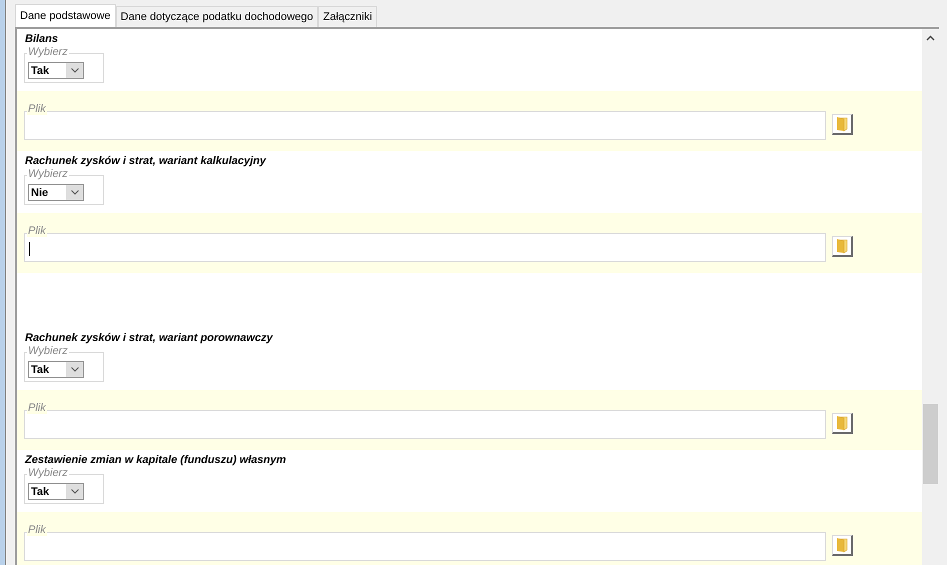  Describe the element at coordinates (217, 16) in the screenshot. I see `tab: Dane dotyczące podatku dochodowego` at that location.